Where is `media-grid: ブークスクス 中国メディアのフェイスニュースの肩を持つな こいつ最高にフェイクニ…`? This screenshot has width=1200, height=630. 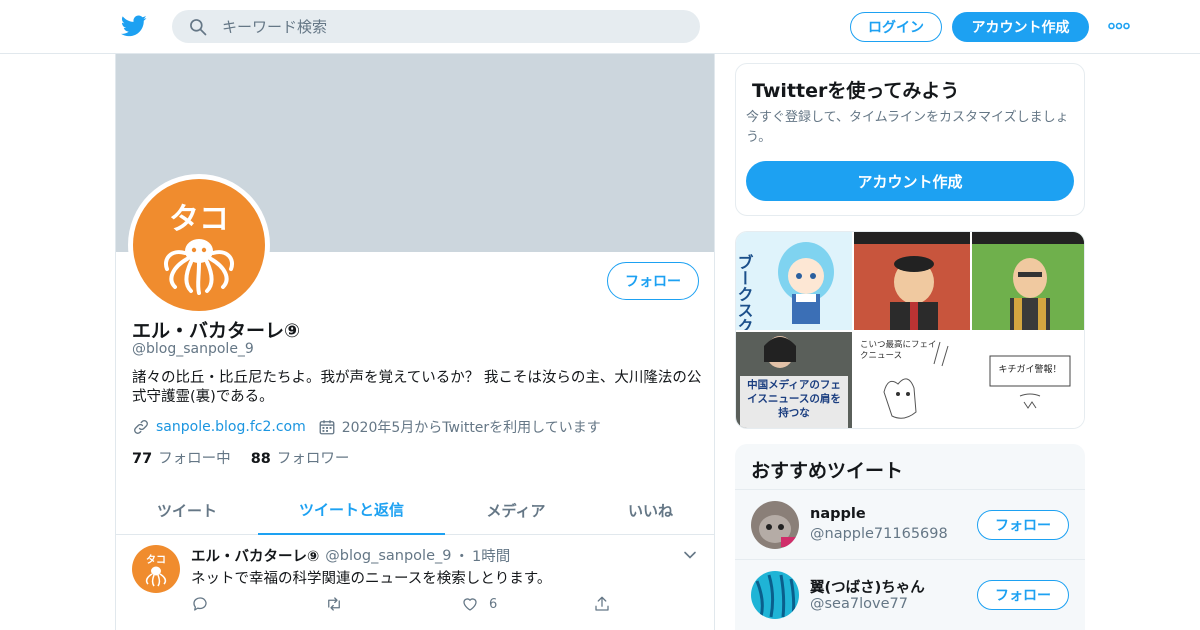
media-grid: ブークスクス 中国メディアのフェイスニュースの肩を持つな こいつ最高にフェイクニ… is located at coordinates (910, 330).